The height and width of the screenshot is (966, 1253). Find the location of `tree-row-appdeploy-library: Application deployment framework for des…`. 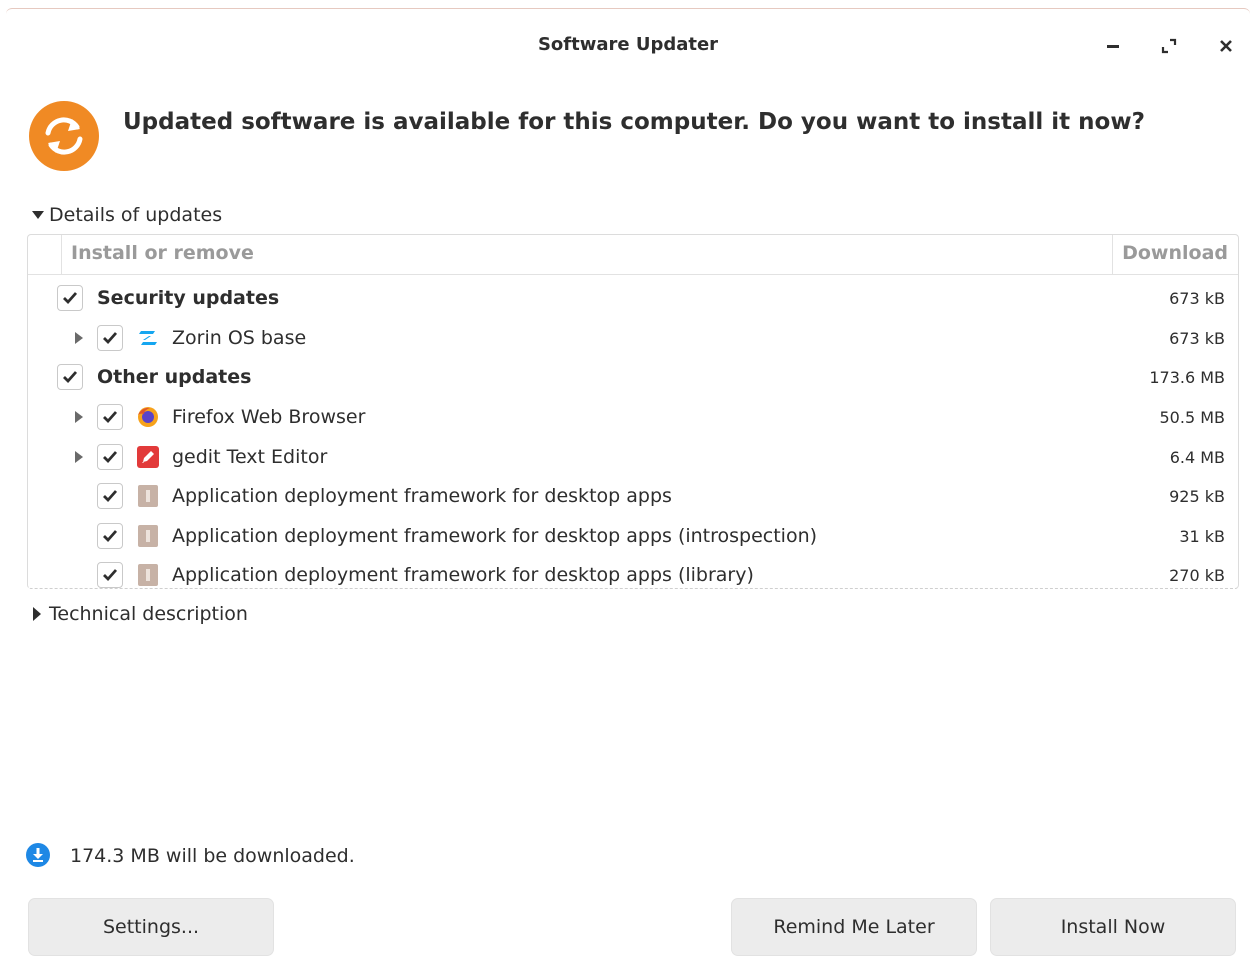

tree-row-appdeploy-library: Application deployment framework for des… is located at coordinates (633, 571).